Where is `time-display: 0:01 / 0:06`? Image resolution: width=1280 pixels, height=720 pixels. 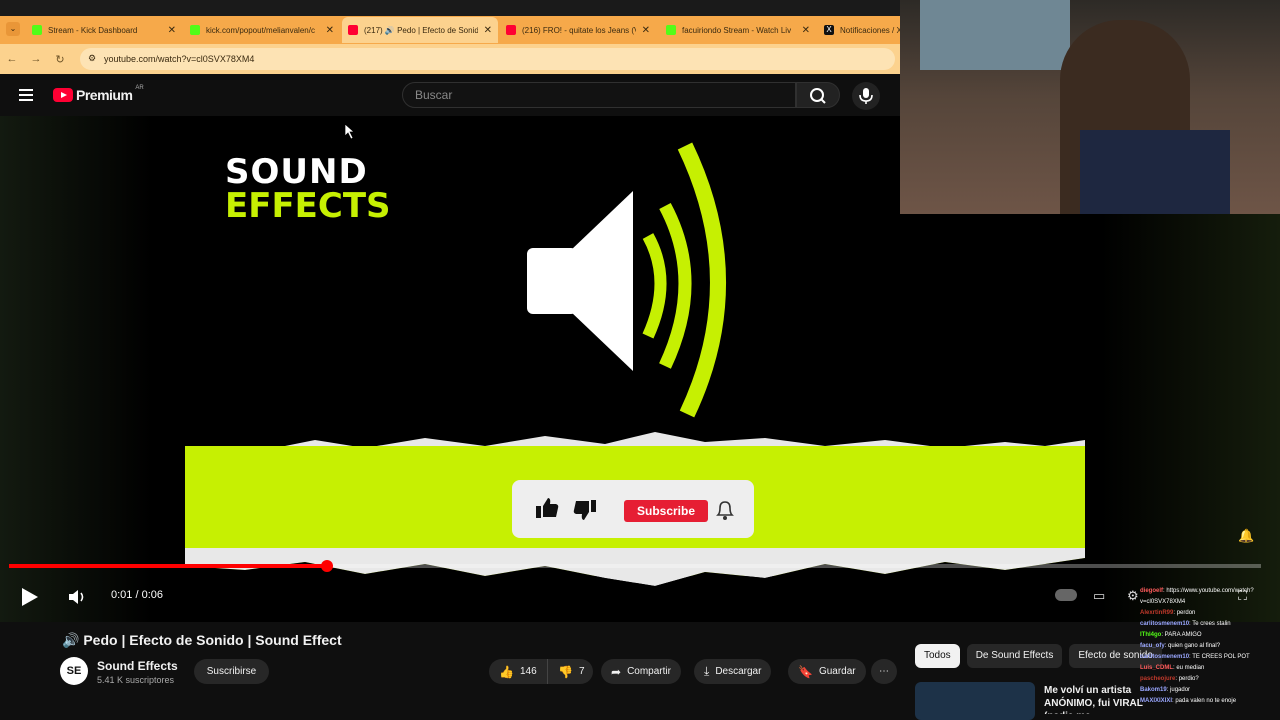 time-display: 0:01 / 0:06 is located at coordinates (137, 595).